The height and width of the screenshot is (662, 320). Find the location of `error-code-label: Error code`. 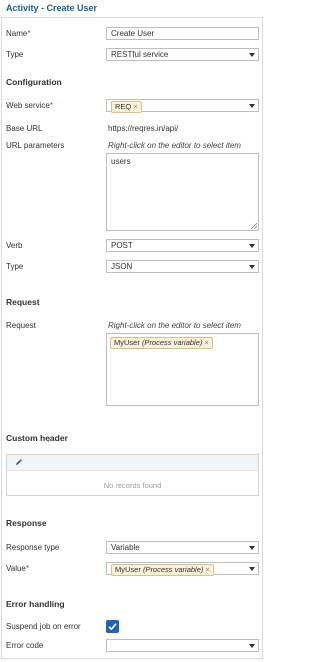

error-code-label: Error code is located at coordinates (25, 645).